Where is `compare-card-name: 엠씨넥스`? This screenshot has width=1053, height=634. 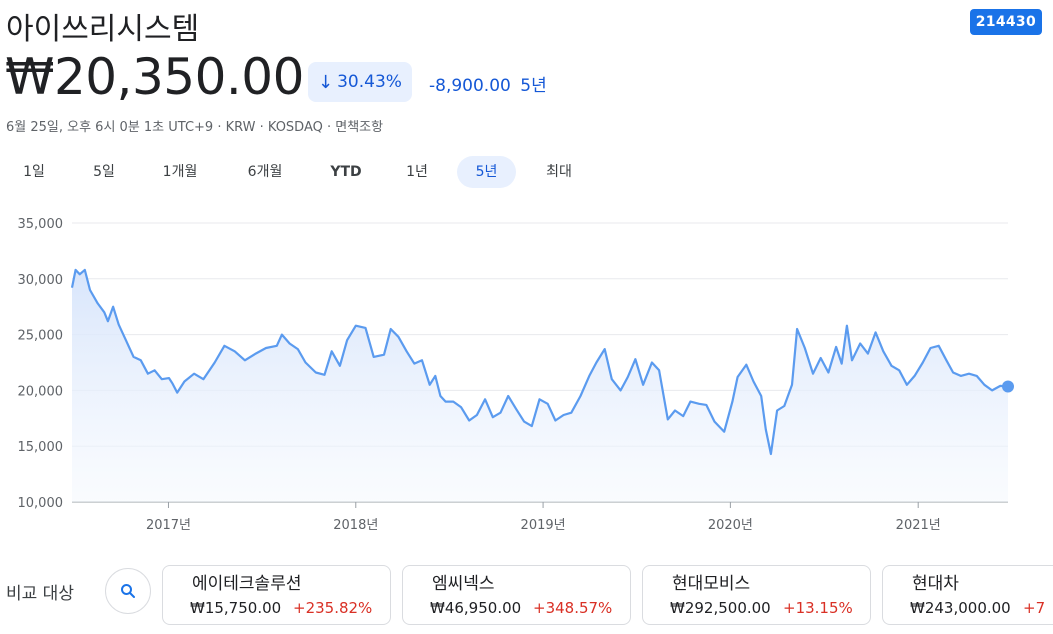 compare-card-name: 엠씨넥스 is located at coordinates (463, 584).